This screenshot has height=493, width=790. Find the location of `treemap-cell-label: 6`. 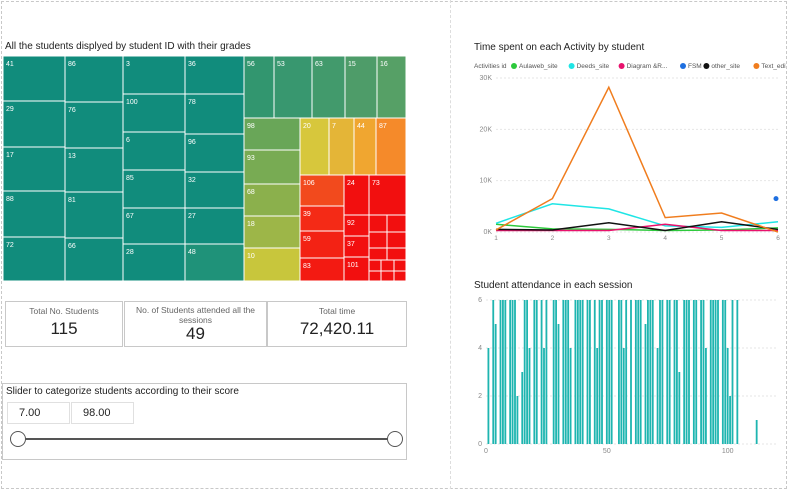

treemap-cell-label: 6 is located at coordinates (128, 140).